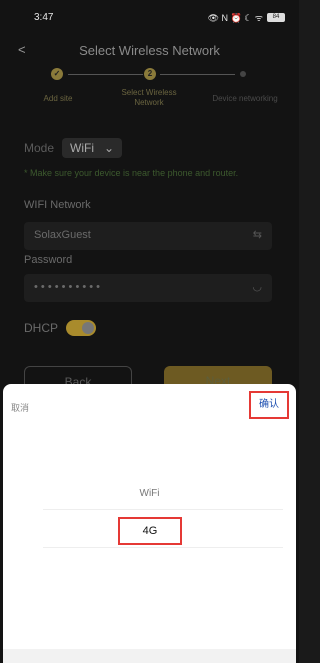  I want to click on dhcp-label: DHCP, so click(41, 328).